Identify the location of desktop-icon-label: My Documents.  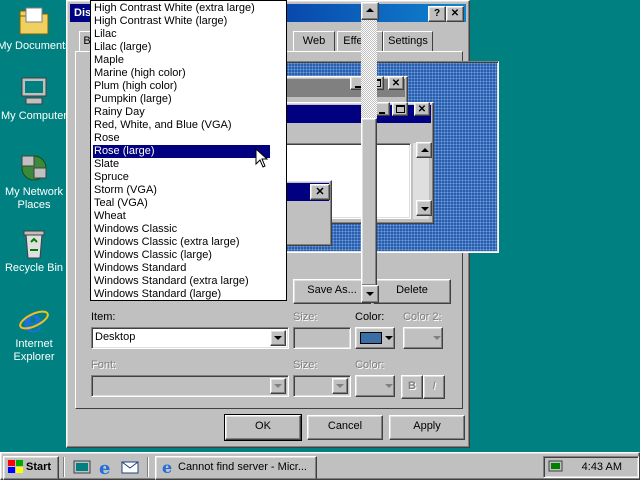
(35, 46).